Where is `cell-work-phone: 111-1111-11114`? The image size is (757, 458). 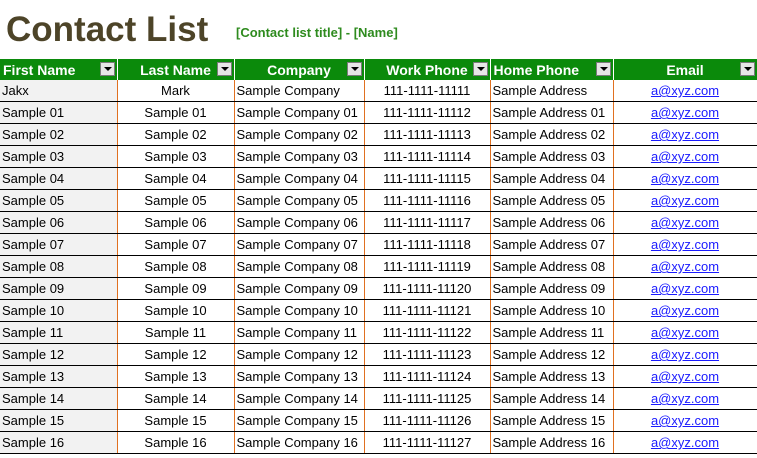 cell-work-phone: 111-1111-11114 is located at coordinates (427, 156).